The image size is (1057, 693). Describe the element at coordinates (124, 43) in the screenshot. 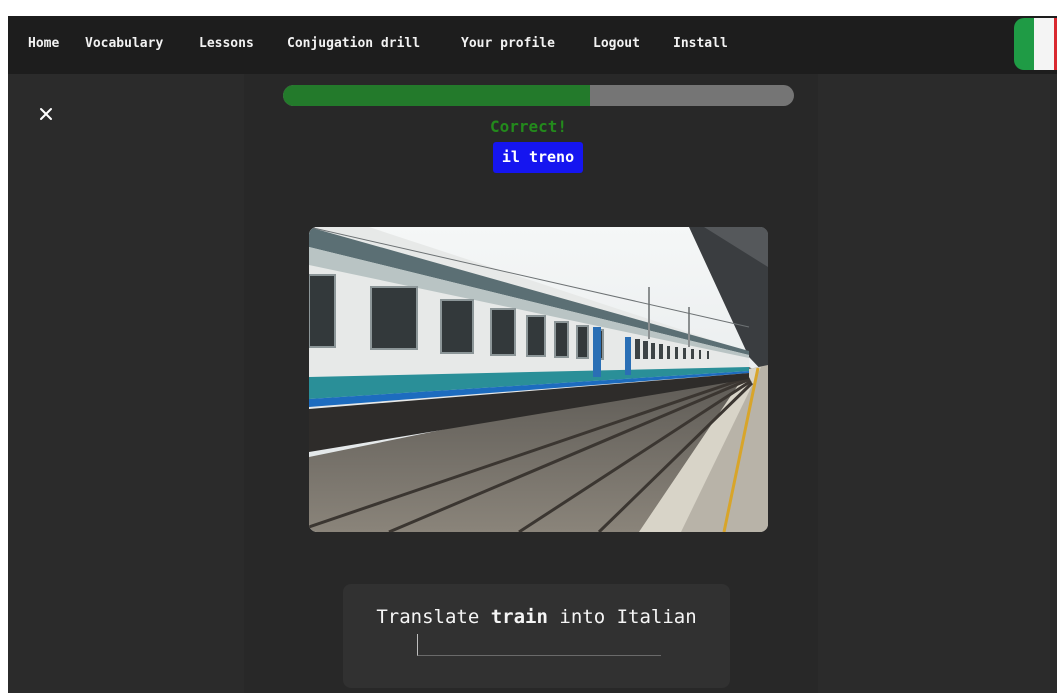

I see `nav-vocabulary: Vocabulary` at that location.